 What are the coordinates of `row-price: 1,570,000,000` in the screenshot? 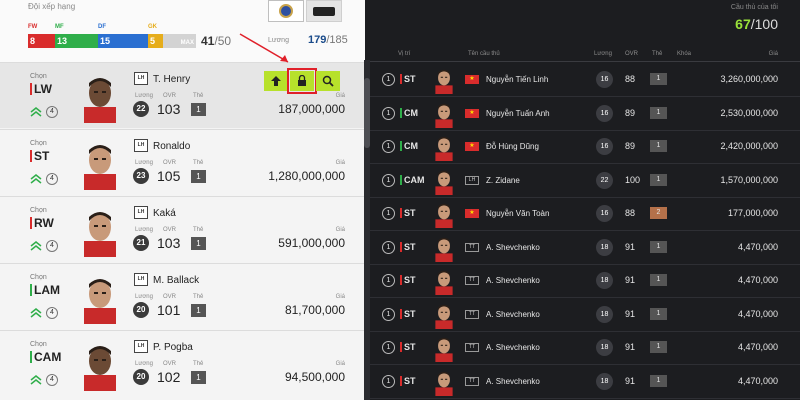 It's located at (749, 179).